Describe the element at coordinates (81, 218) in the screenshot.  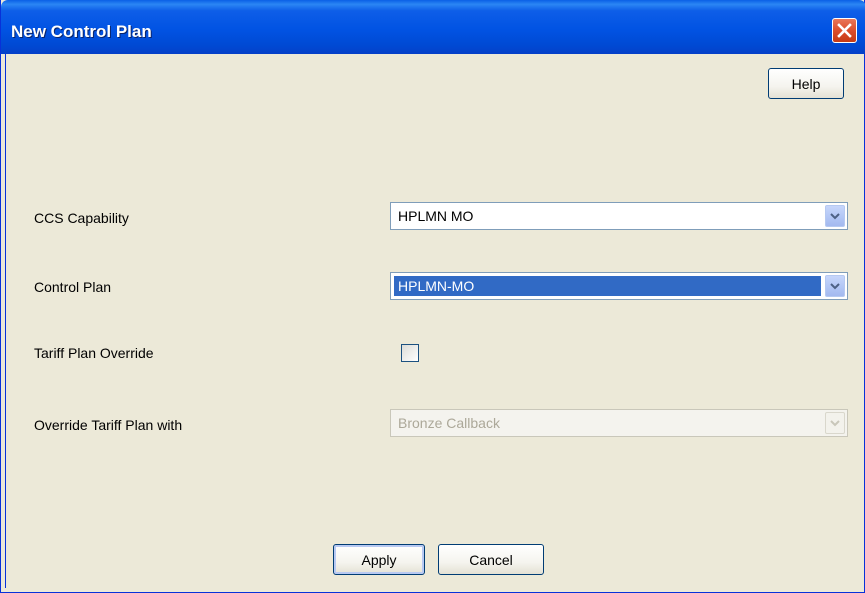
I see `ccs-capability-label: CCS Capability` at that location.